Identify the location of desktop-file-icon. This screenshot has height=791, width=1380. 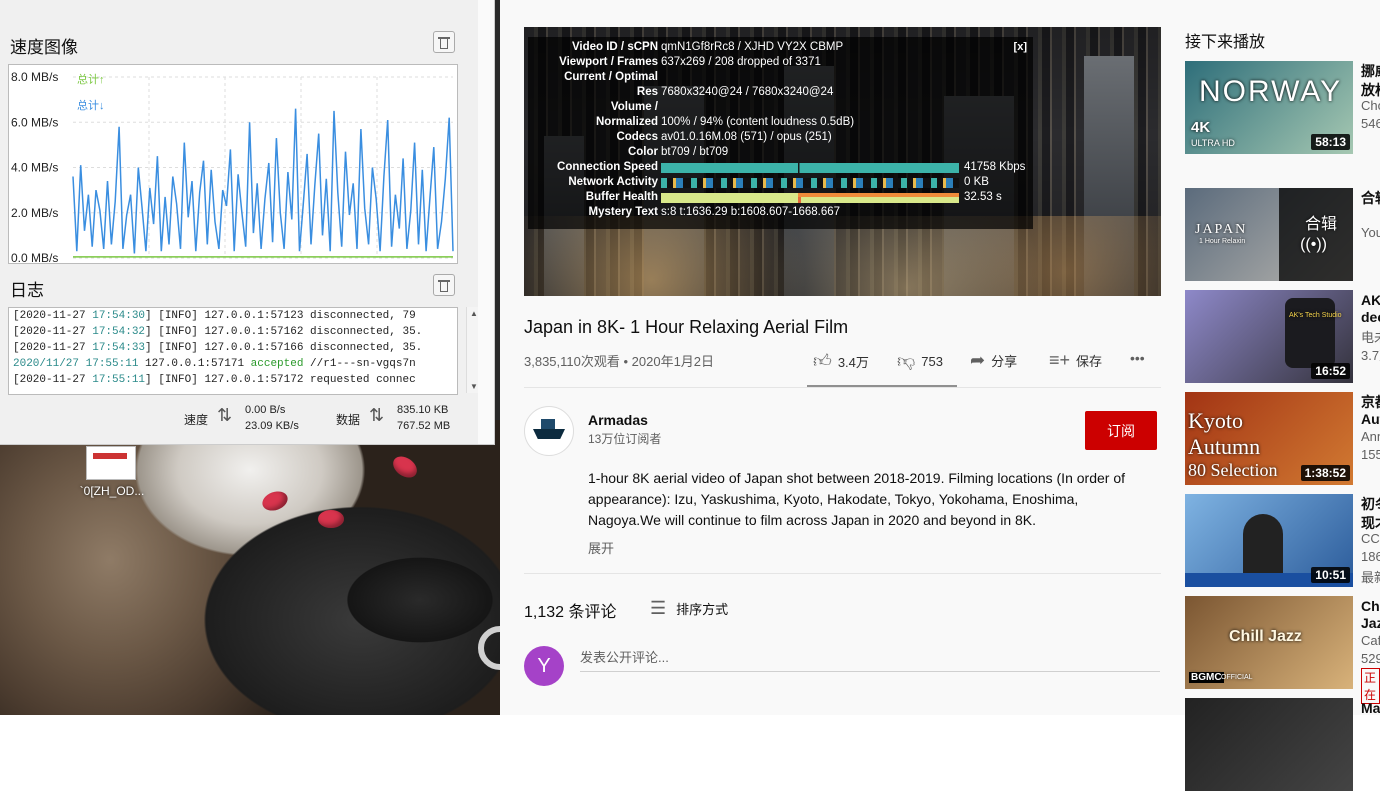
(111, 463).